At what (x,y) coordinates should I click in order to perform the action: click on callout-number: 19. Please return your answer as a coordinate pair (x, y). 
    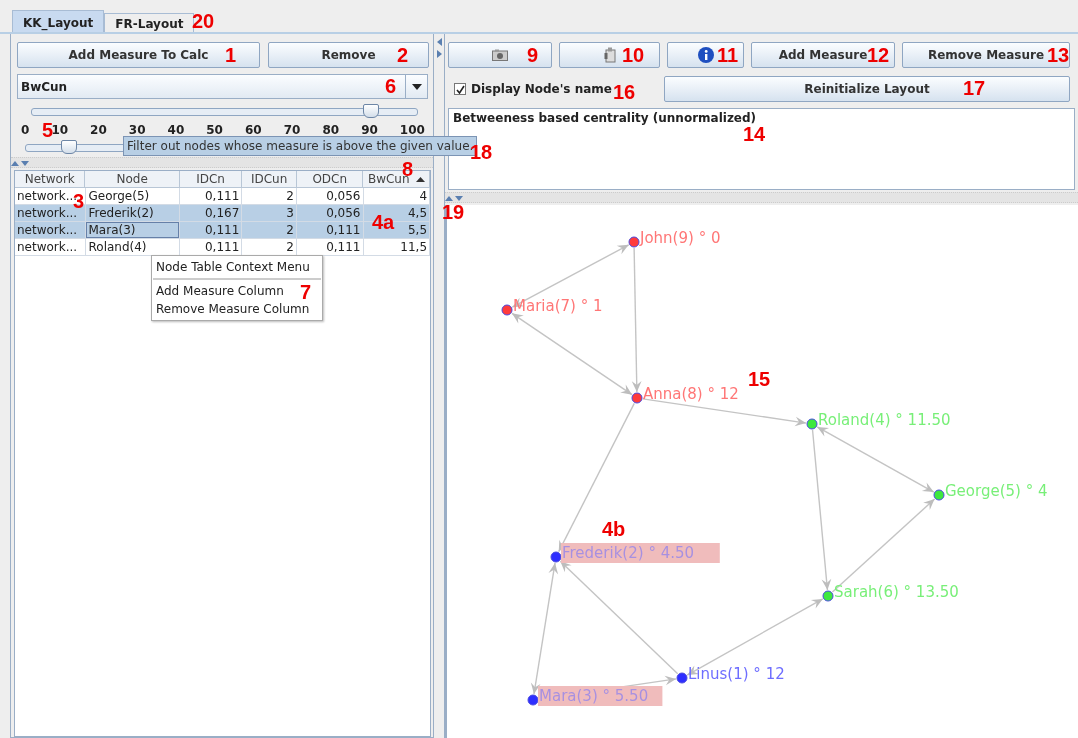
    Looking at the image, I should click on (453, 212).